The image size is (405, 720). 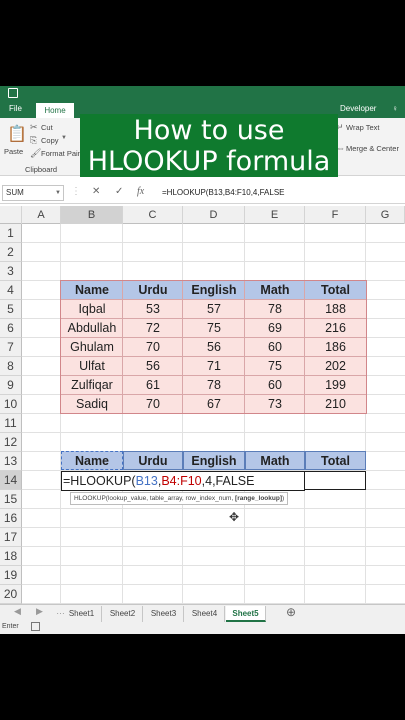 I want to click on row-header-10: 10, so click(x=11, y=404).